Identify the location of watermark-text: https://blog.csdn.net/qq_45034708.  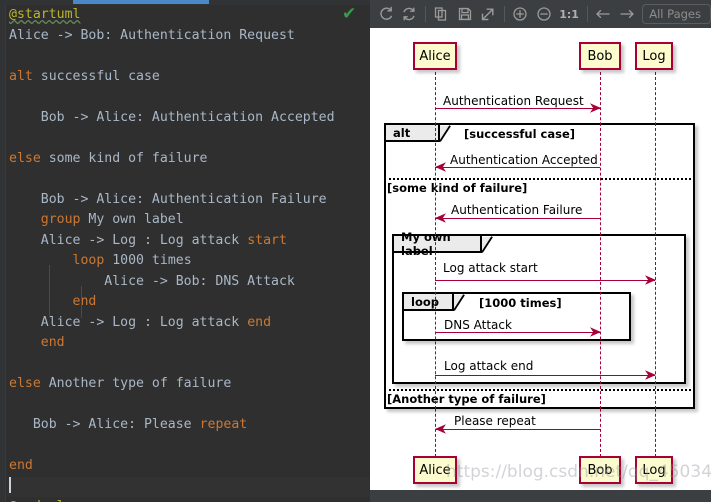
(578, 472).